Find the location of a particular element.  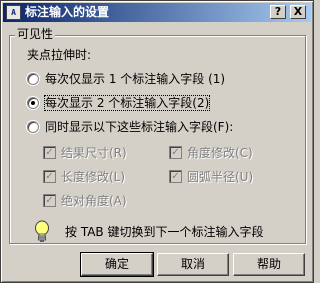

checkbox-result-dimension: ✓ is located at coordinates (49, 152).